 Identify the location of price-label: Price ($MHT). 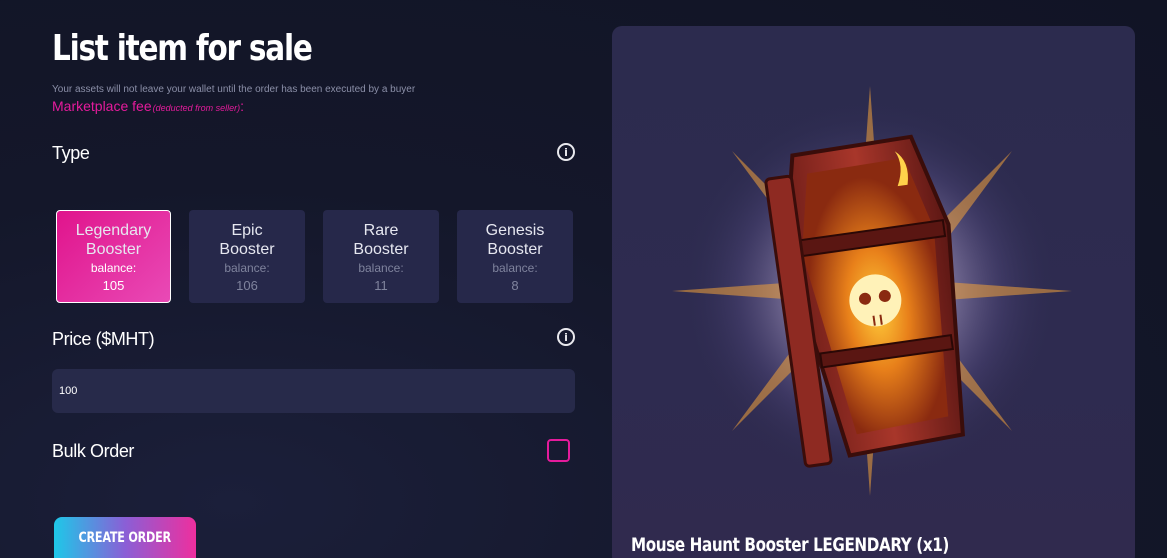
(103, 339).